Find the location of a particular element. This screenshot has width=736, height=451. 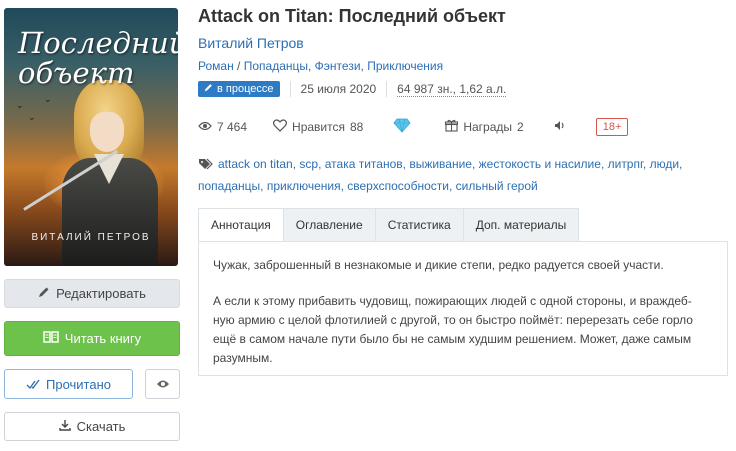

mark-read-button: Прочитано is located at coordinates (68, 384).